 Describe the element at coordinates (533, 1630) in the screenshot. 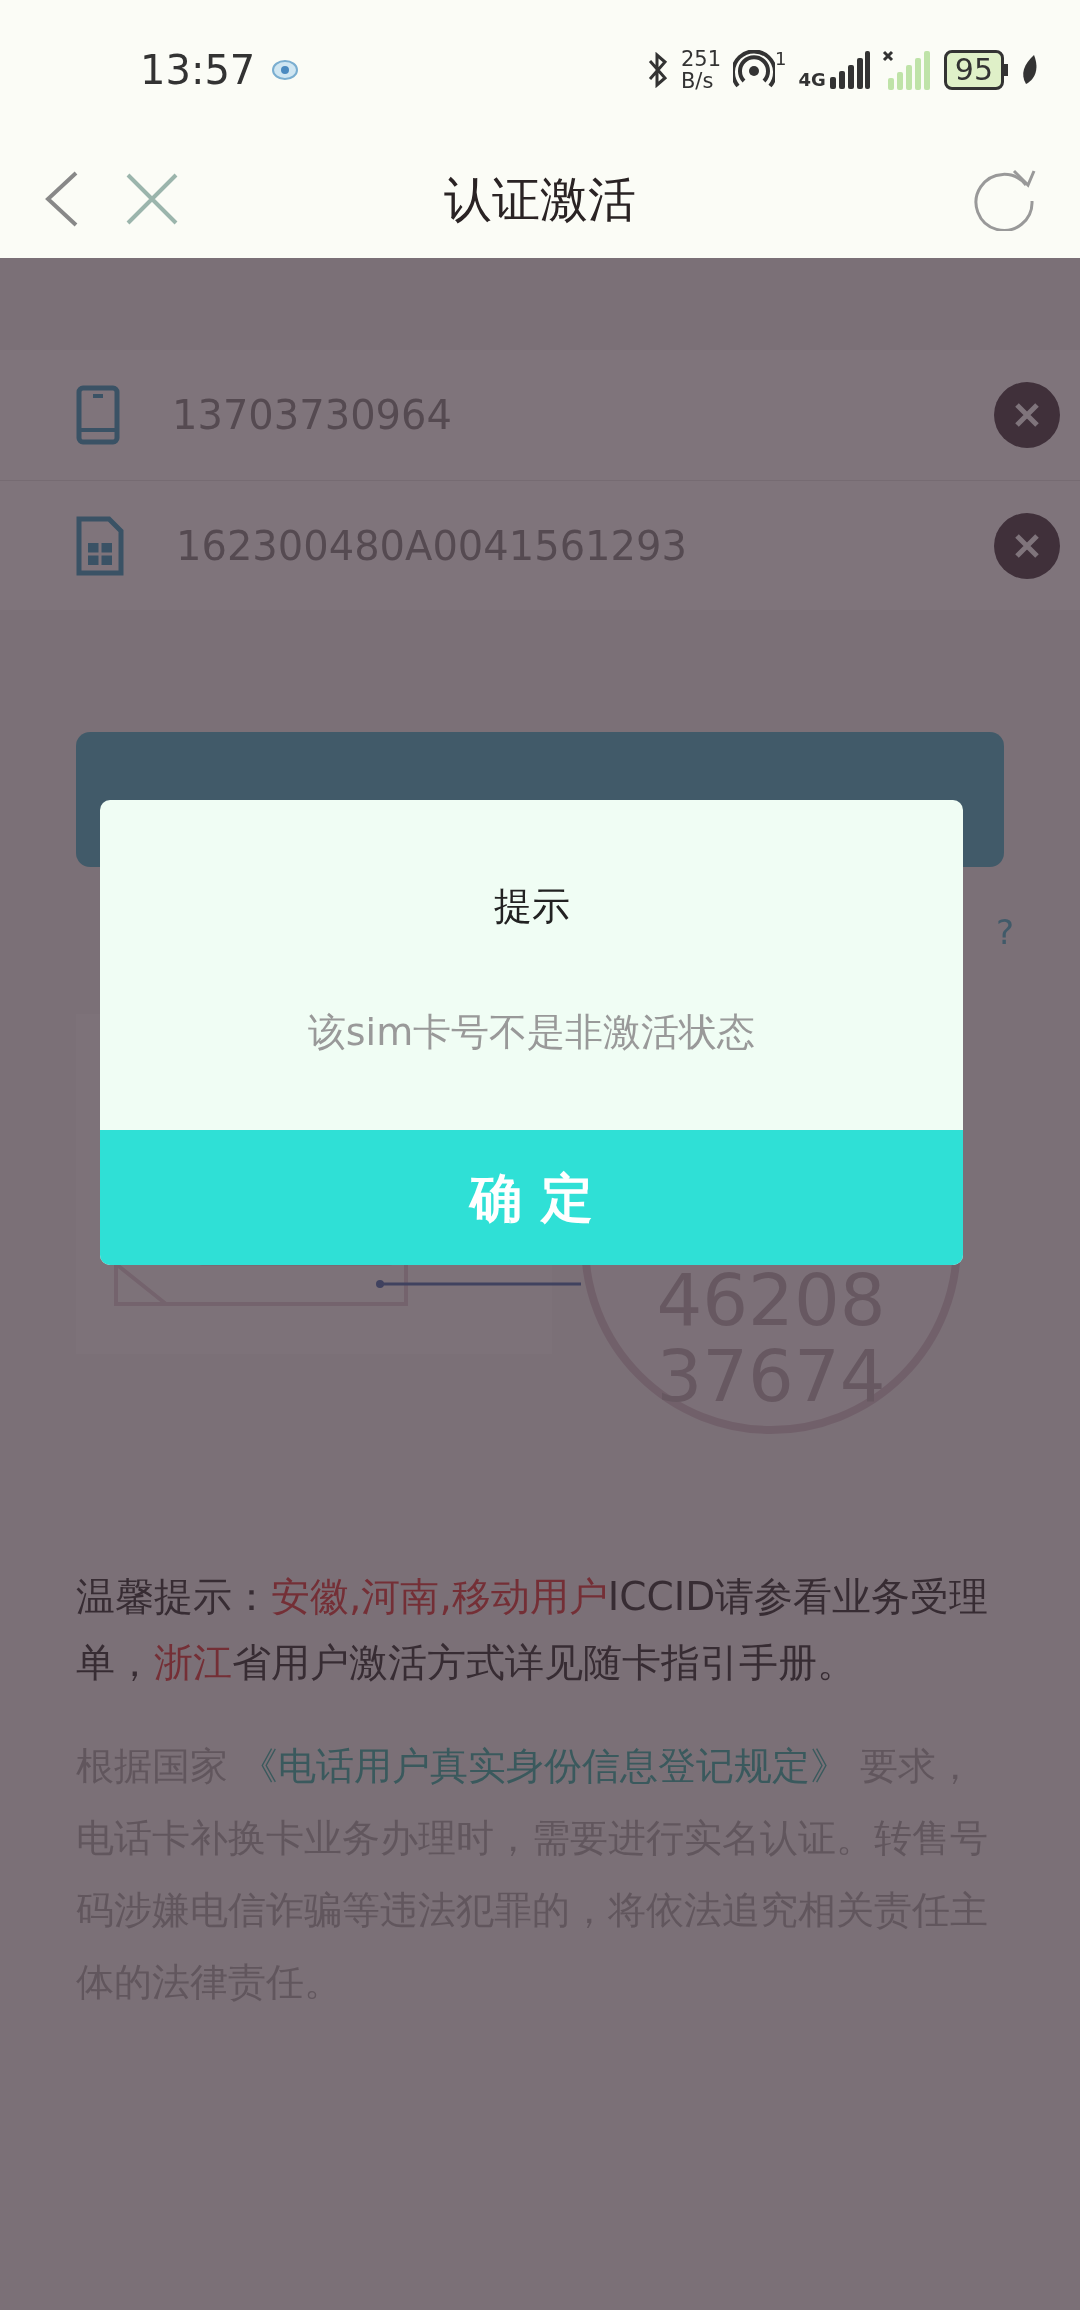

I see `notice-text: 温馨提示：安徽,河南,移动用户ICCID请参看业务受理单，浙江省用户激活方式详见随卡指引手册。` at that location.